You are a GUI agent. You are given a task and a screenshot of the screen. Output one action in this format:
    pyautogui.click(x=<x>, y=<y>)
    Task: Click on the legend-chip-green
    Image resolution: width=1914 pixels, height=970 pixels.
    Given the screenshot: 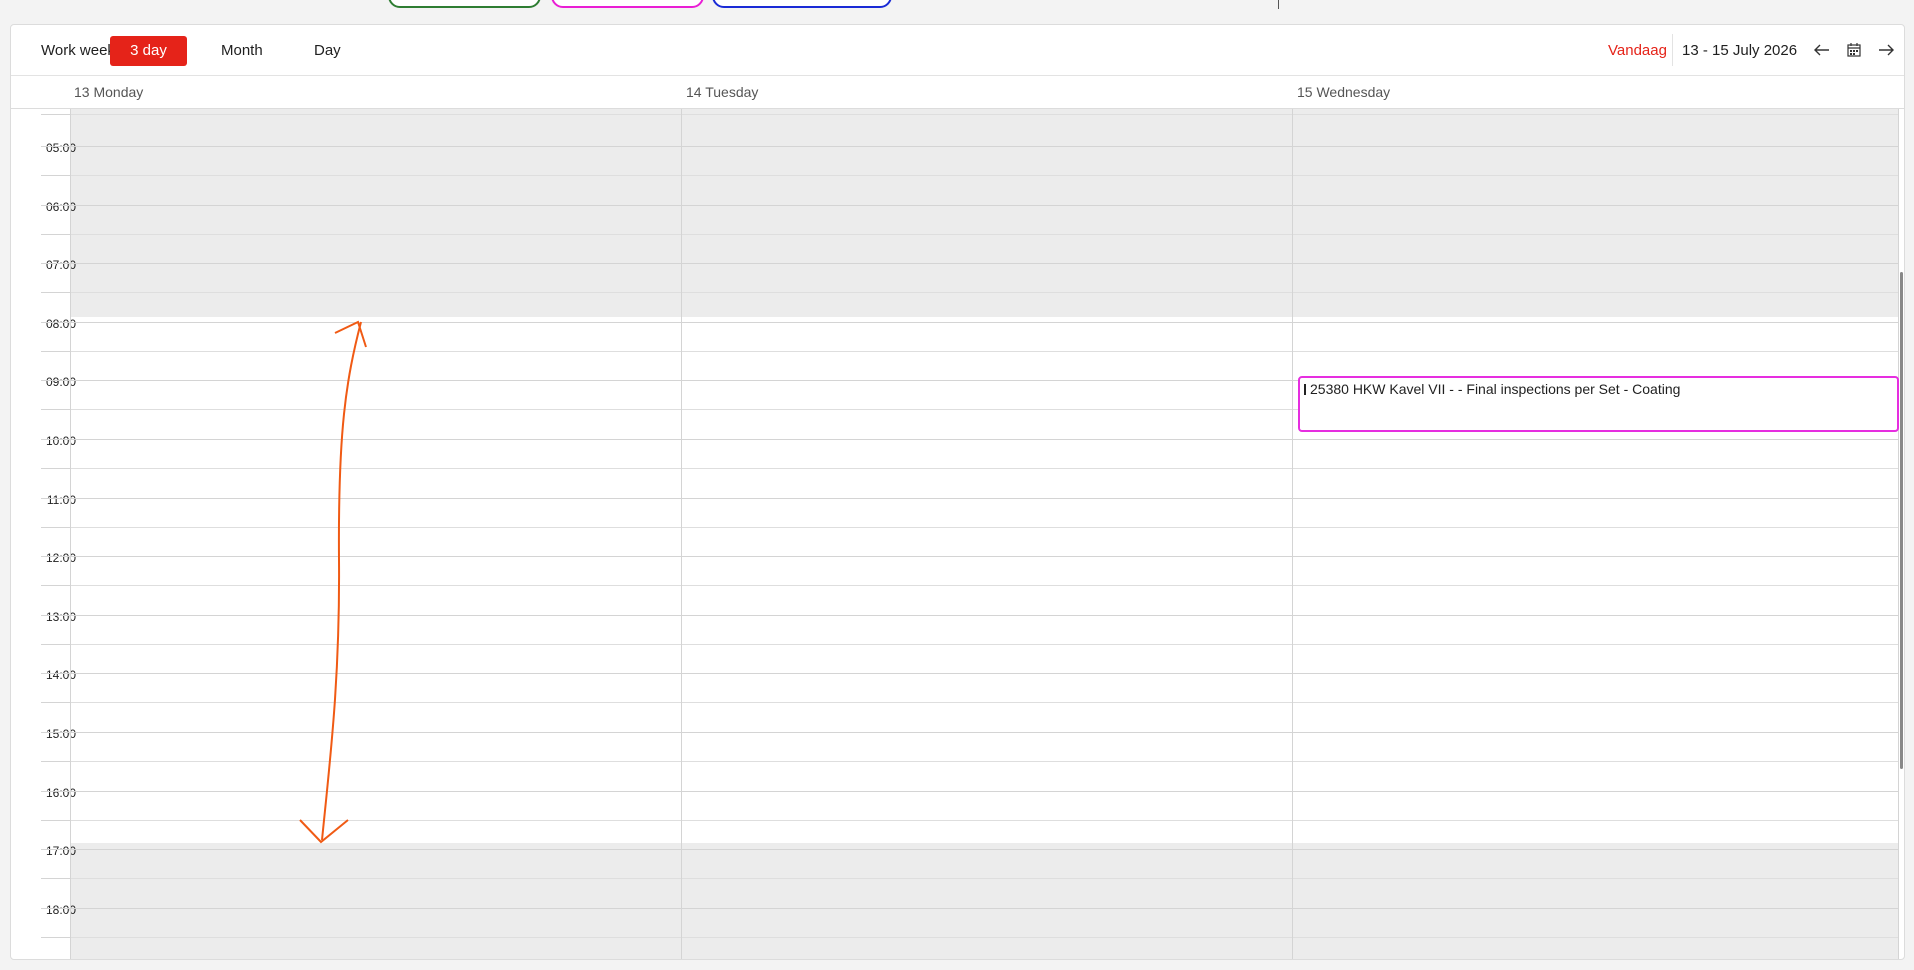 What is the action you would take?
    pyautogui.click(x=464, y=4)
    